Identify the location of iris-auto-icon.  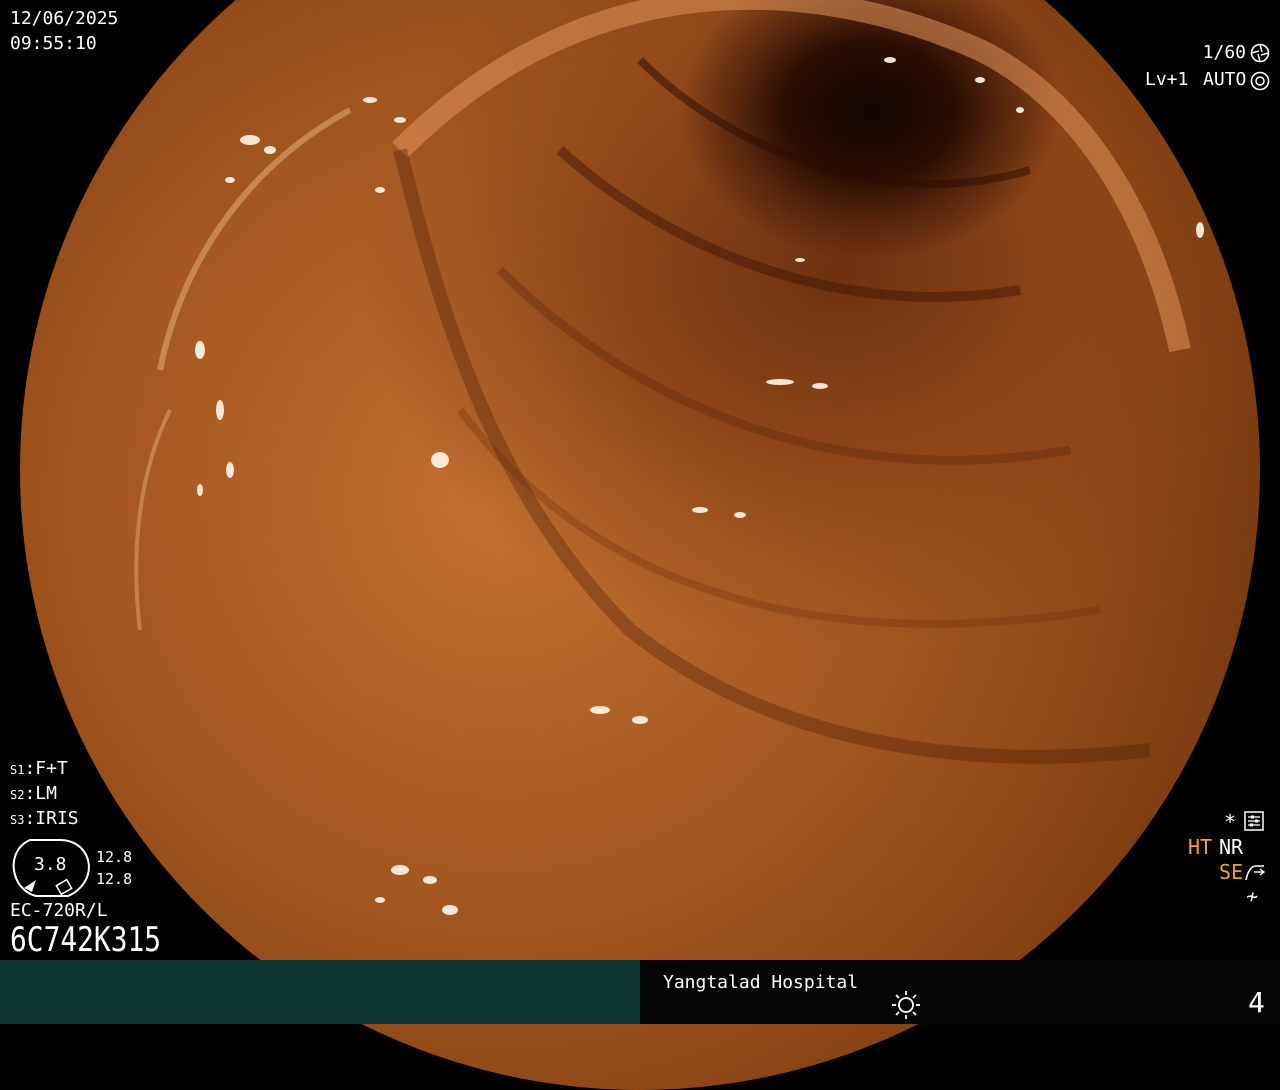
(1260, 83).